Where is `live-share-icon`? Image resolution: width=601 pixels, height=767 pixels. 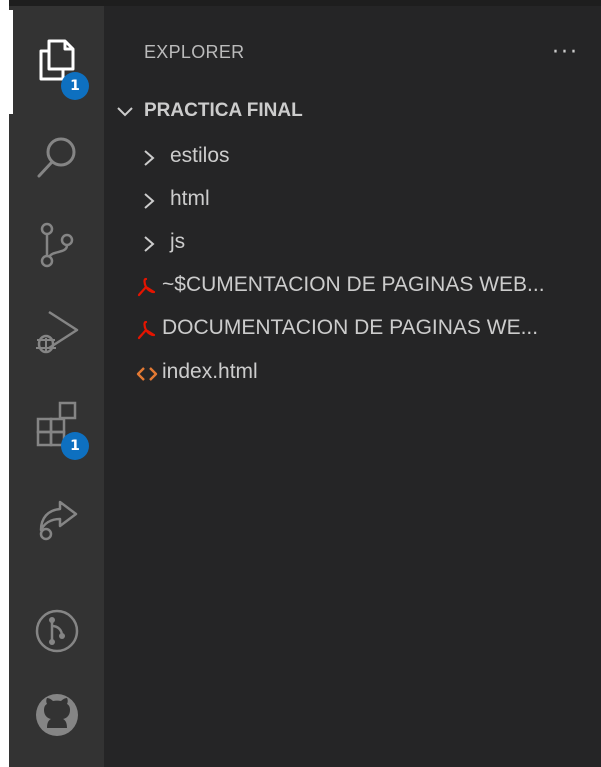 live-share-icon is located at coordinates (57, 519).